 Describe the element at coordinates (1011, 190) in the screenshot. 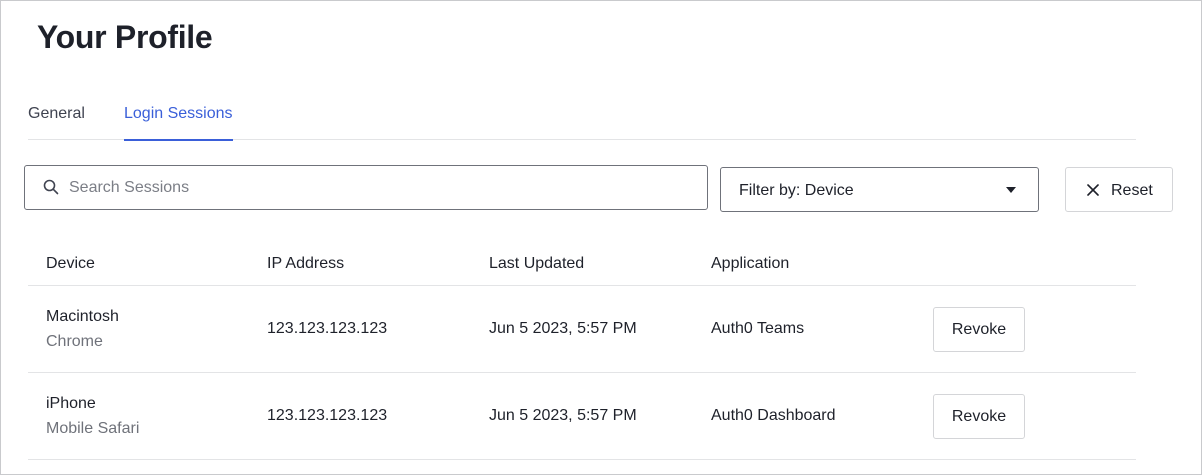

I see `caret-down-icon` at that location.